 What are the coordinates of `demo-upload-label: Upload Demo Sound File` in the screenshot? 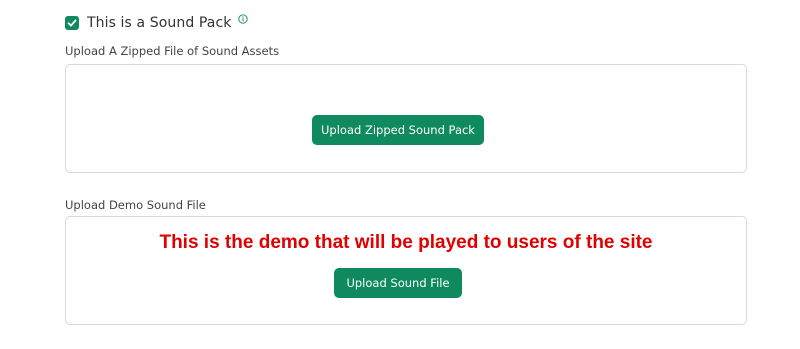 It's located at (135, 205).